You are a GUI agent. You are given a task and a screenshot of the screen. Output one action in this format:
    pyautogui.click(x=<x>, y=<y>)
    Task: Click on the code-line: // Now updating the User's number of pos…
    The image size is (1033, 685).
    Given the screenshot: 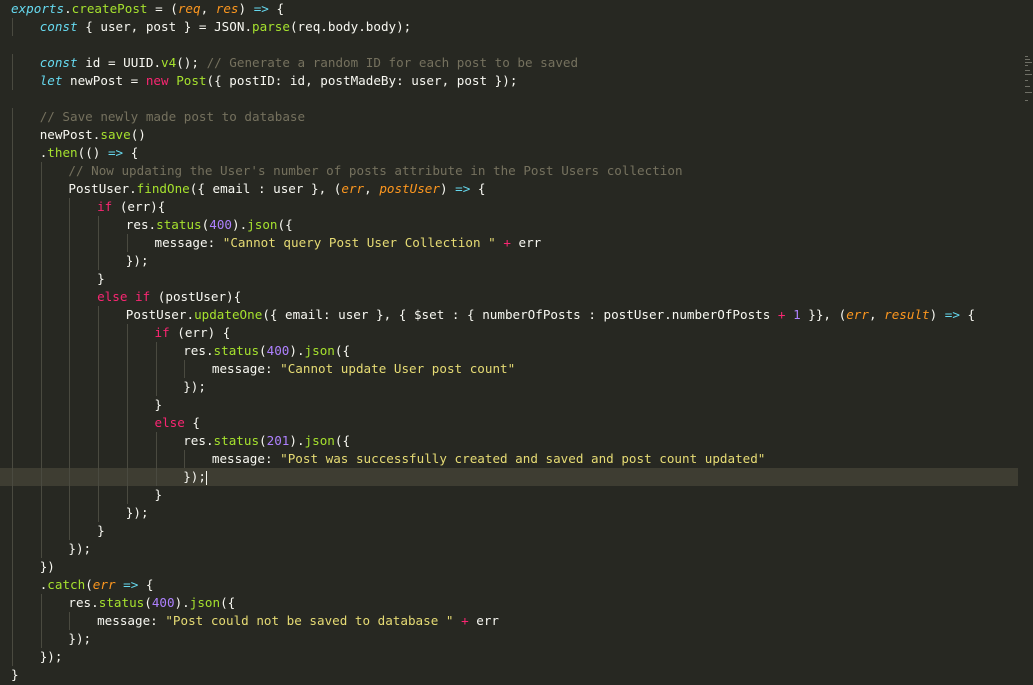 What is the action you would take?
    pyautogui.click(x=509, y=171)
    